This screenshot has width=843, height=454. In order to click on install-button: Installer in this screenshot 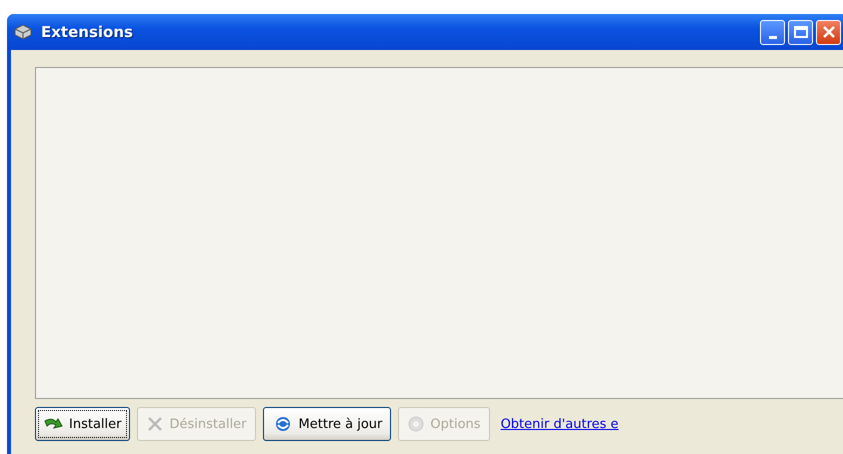, I will do `click(82, 424)`.